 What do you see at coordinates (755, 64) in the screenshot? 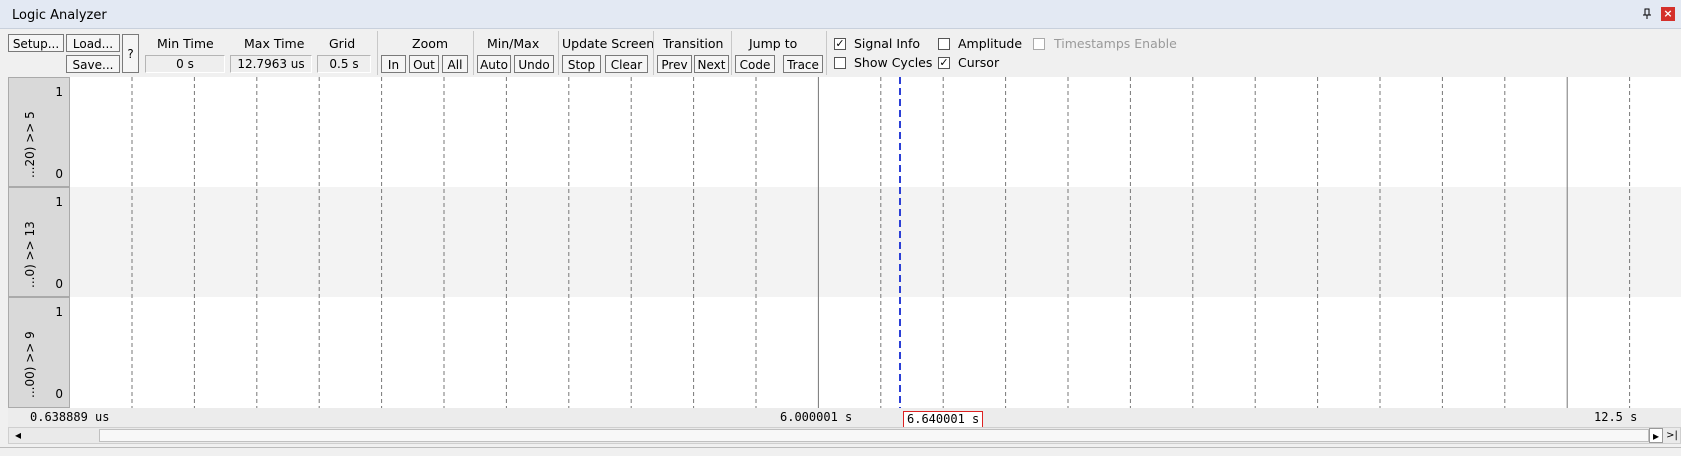
I see `jump-code-button: Code` at bounding box center [755, 64].